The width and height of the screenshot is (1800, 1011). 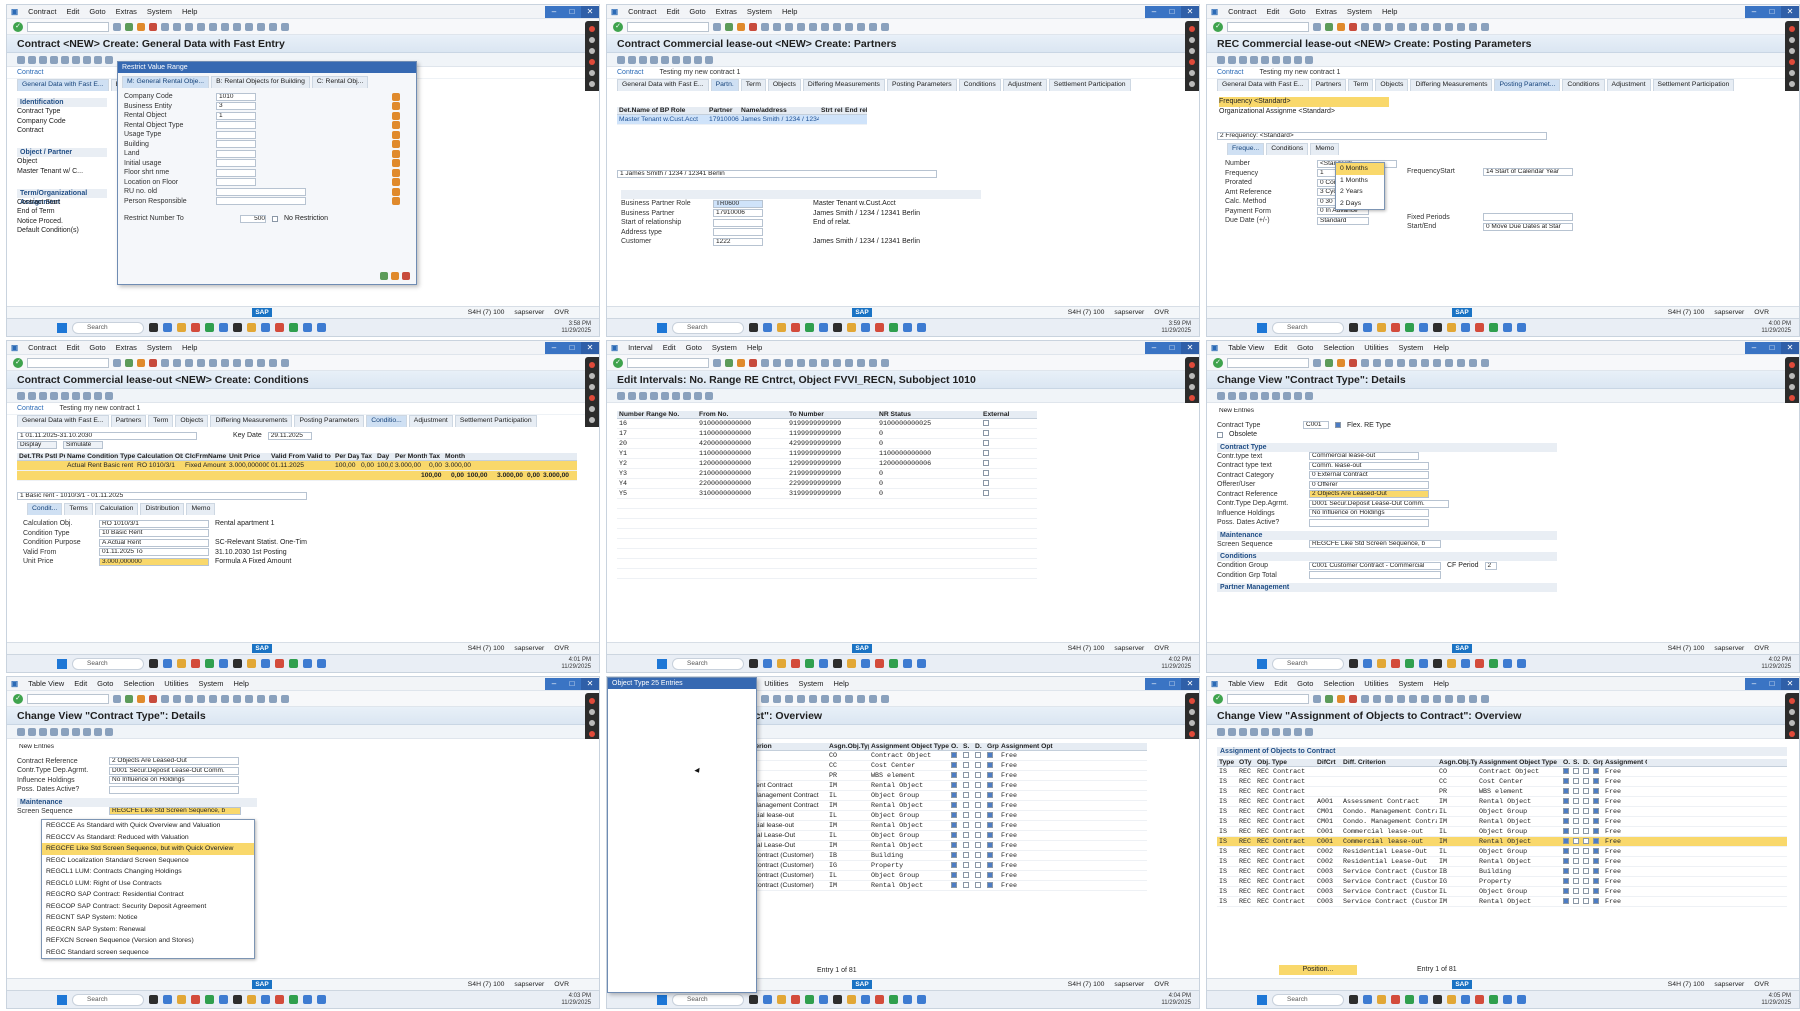 I want to click on tab-7: Adjustment, so click(x=1628, y=85).